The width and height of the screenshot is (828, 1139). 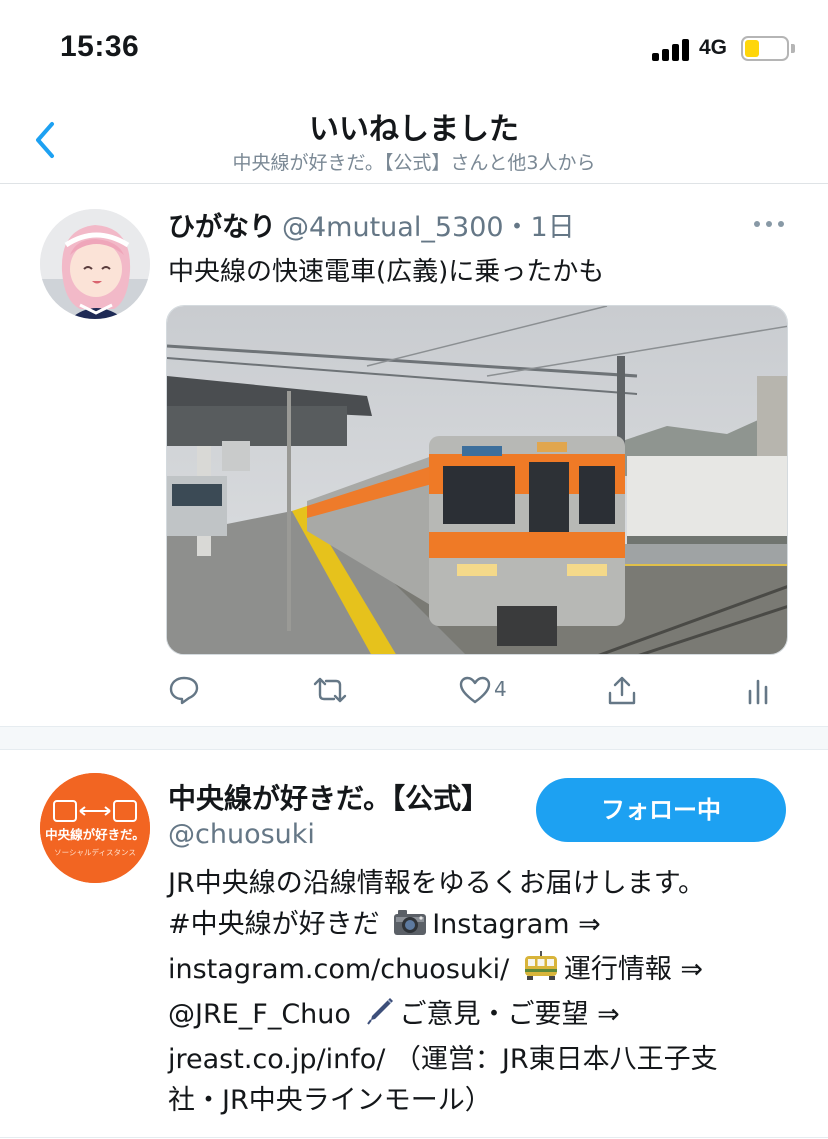 I want to click on avatar: 中央線が好きだ。 ソーシャルディスタンス, so click(x=95, y=828).